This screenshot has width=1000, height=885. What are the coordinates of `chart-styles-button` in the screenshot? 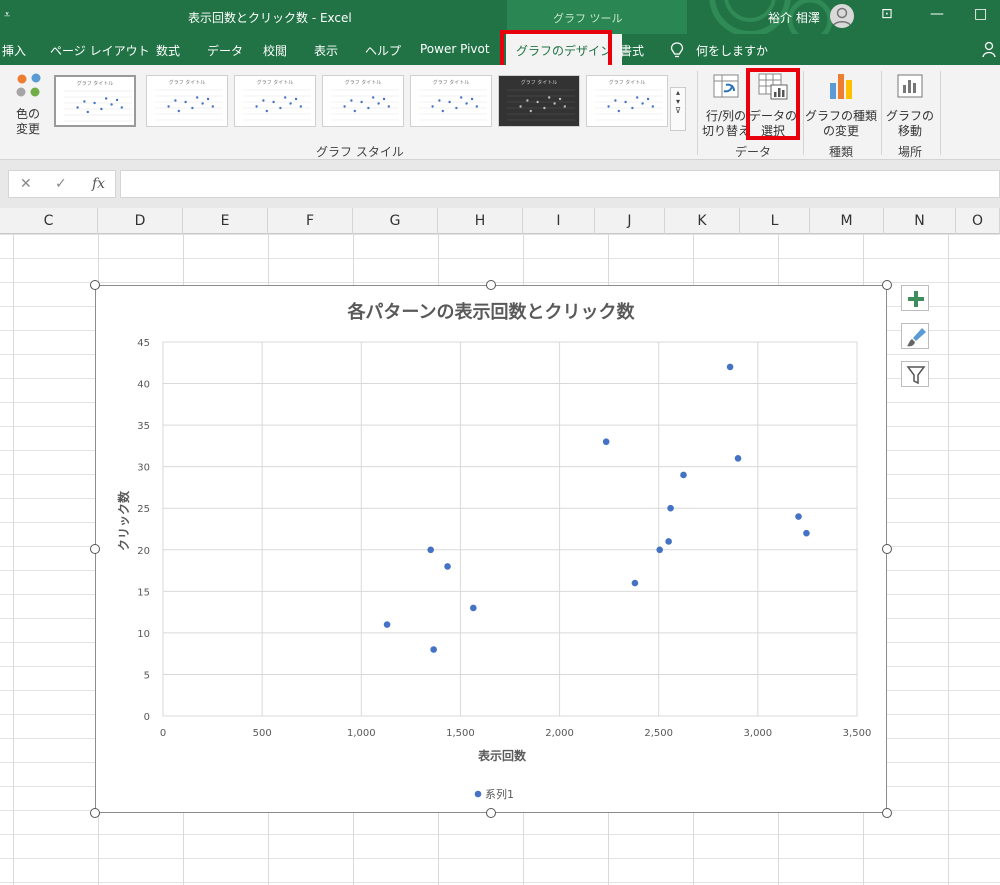 It's located at (915, 336).